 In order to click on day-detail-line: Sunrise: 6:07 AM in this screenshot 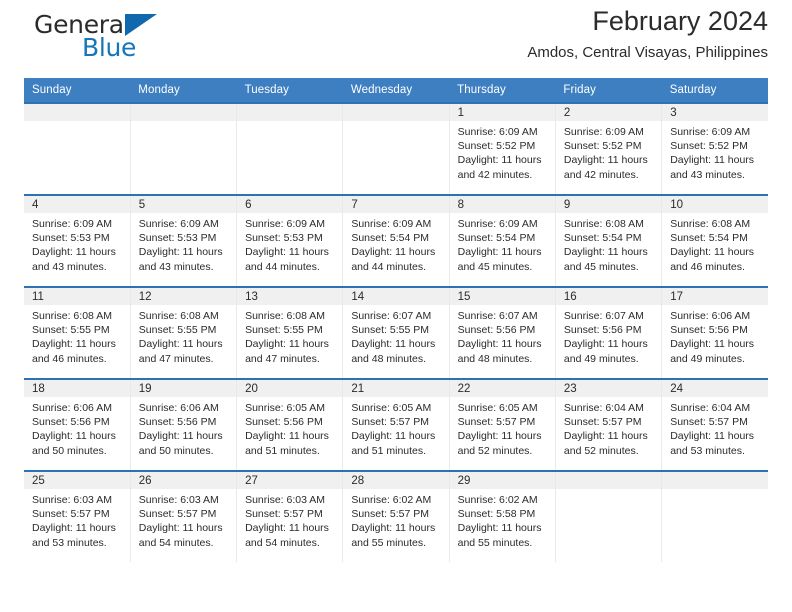, I will do `click(603, 316)`.